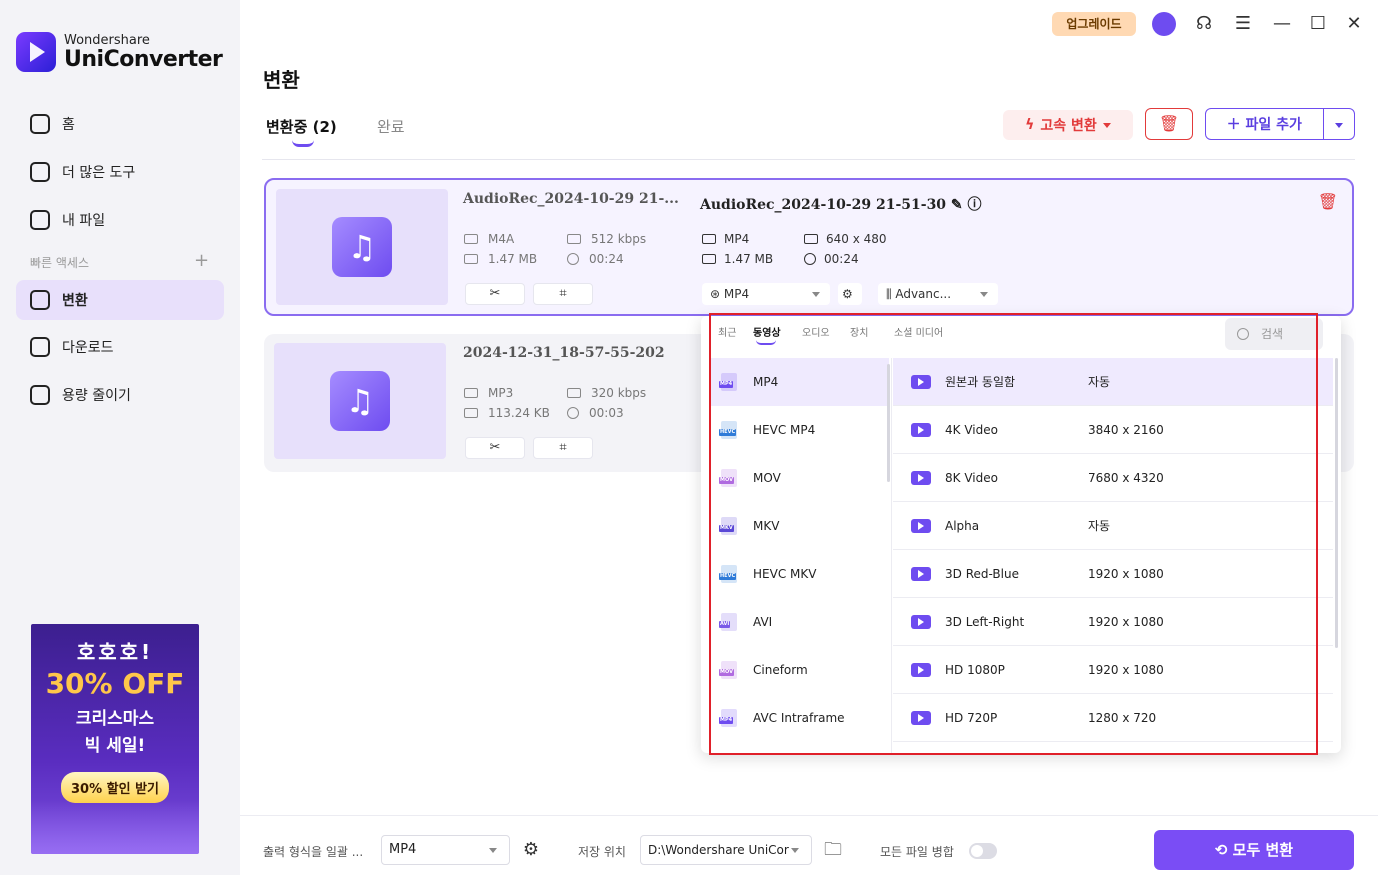 This screenshot has height=875, width=1378. What do you see at coordinates (983, 851) in the screenshot?
I see `merge-files-toggle` at bounding box center [983, 851].